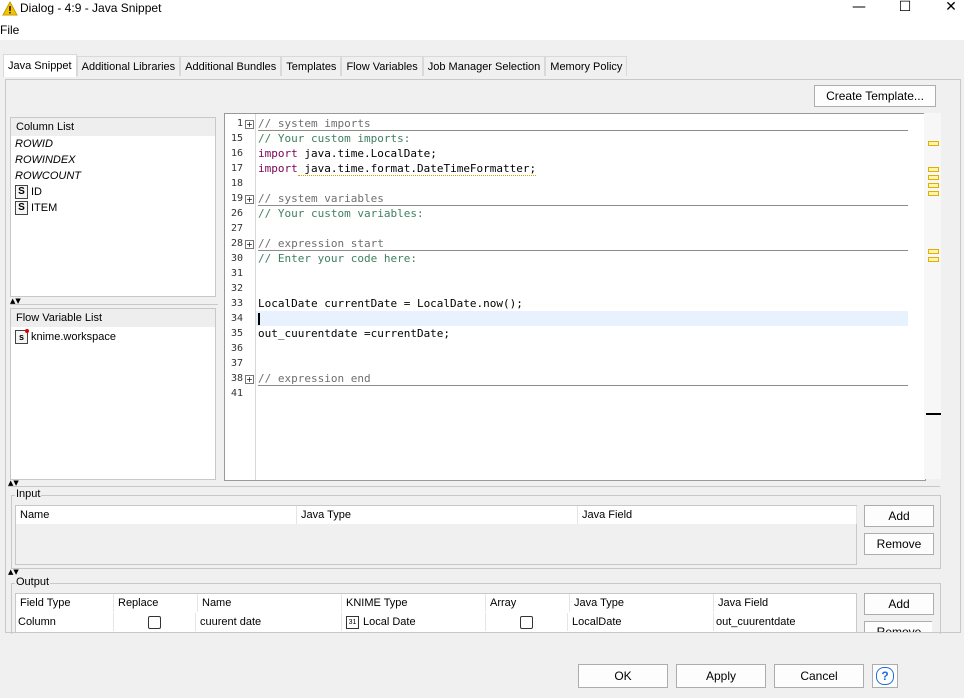  Describe the element at coordinates (905, 10) in the screenshot. I see `maximize-button: ☐` at that location.